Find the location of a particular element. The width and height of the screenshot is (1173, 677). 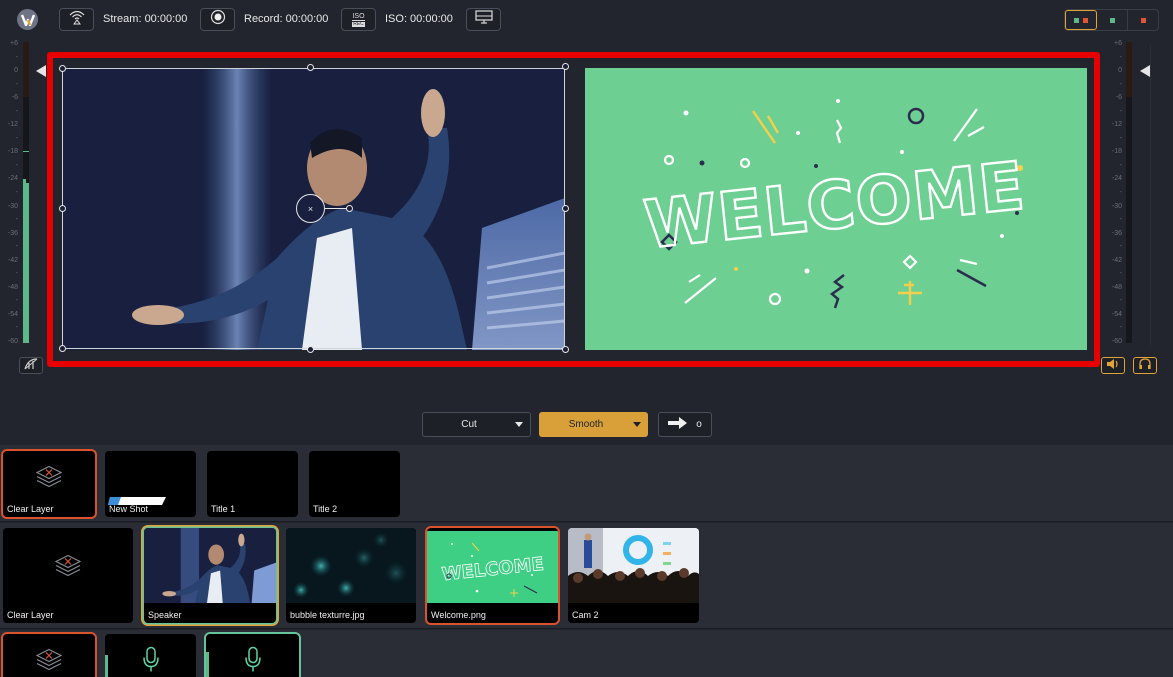

shot-name: Title 2 is located at coordinates (325, 509).